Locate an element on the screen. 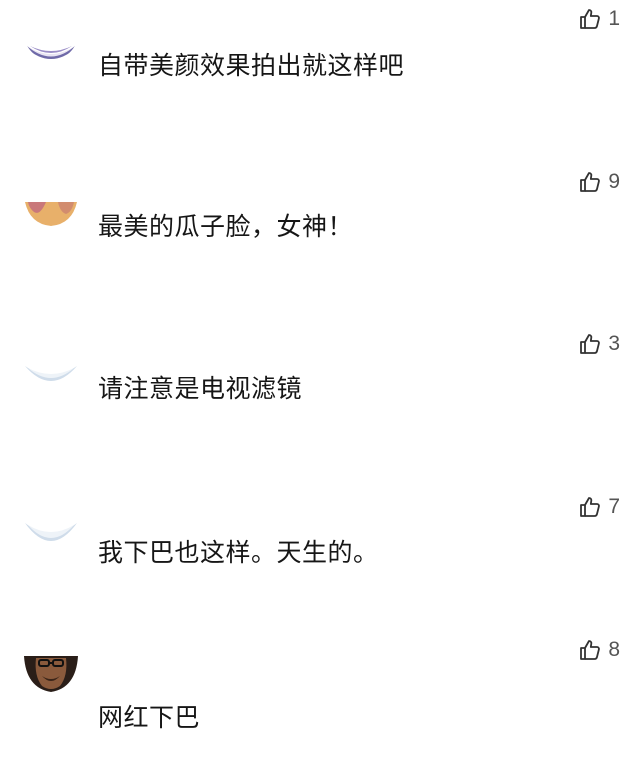  comment-text: 请注意是电视滤镜 is located at coordinates (200, 388).